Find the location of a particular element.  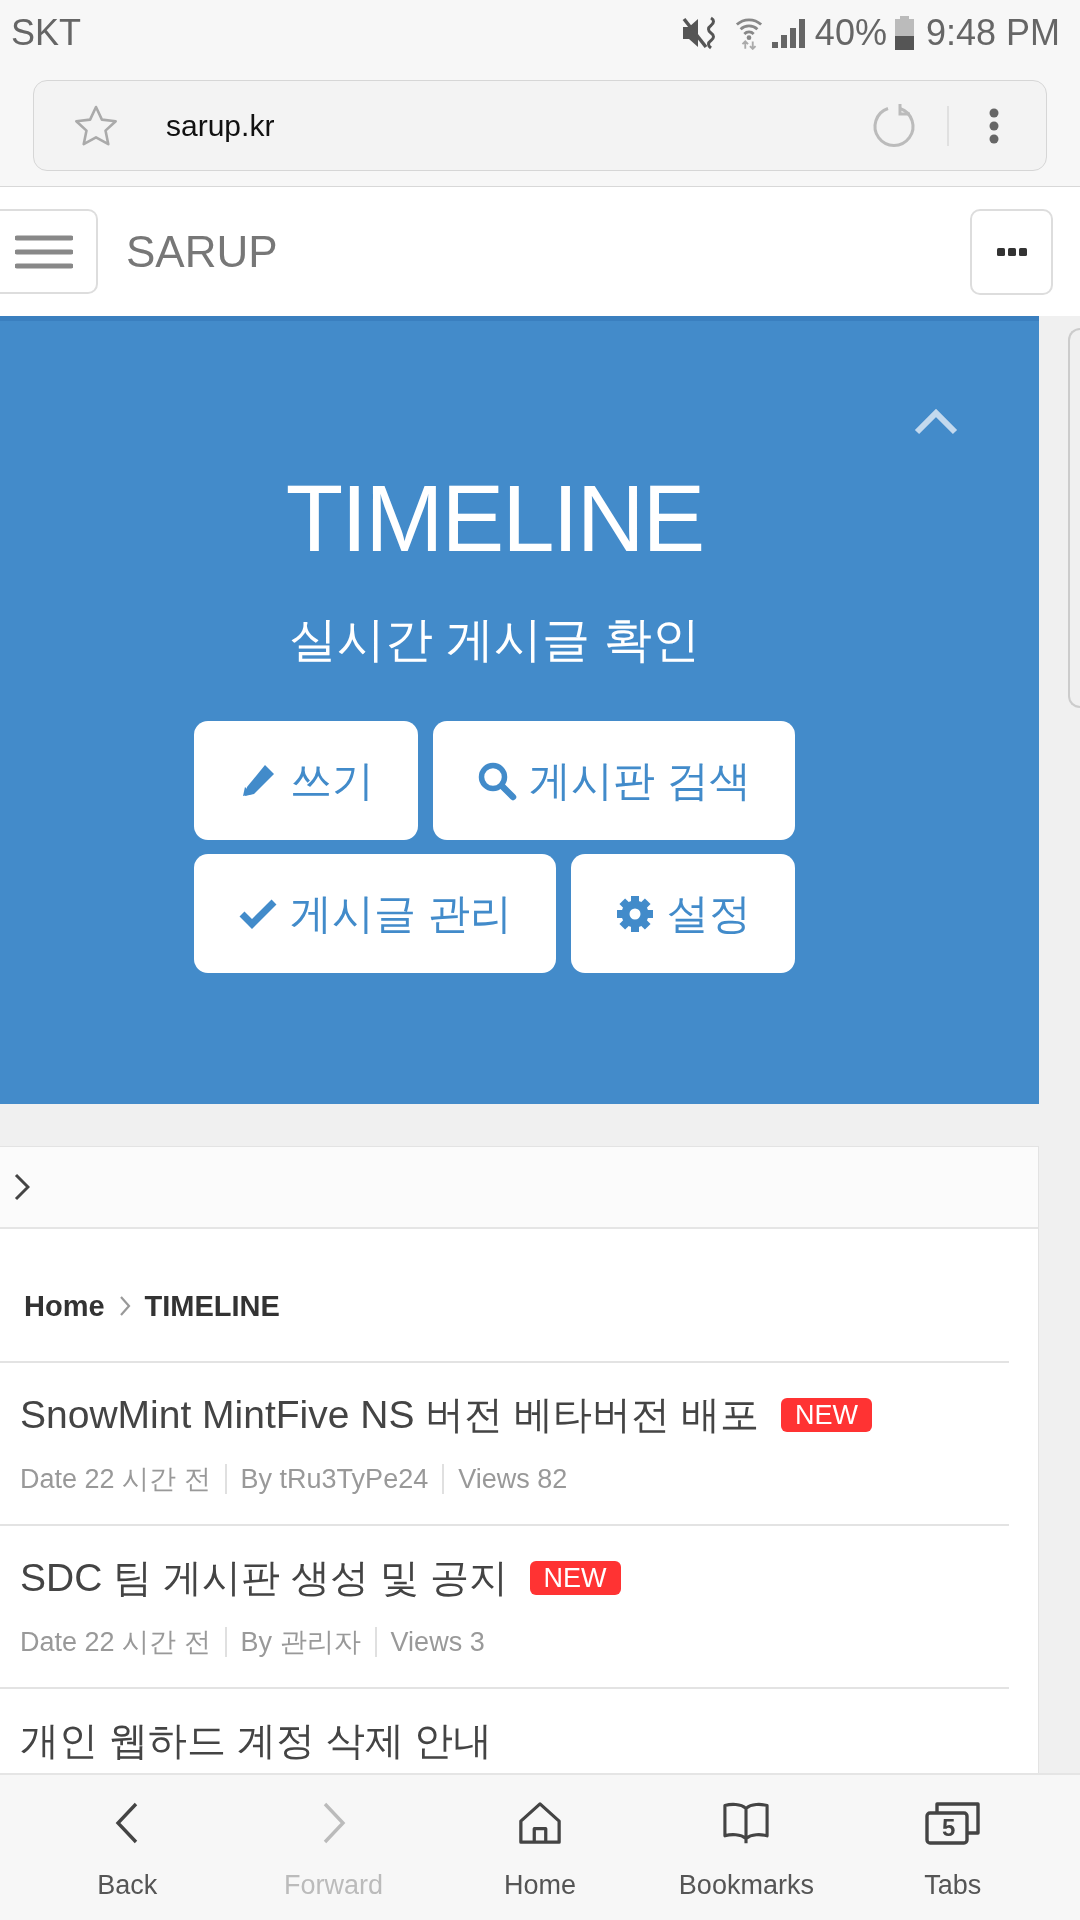

breadcrumb-link: Home is located at coordinates (64, 1306).